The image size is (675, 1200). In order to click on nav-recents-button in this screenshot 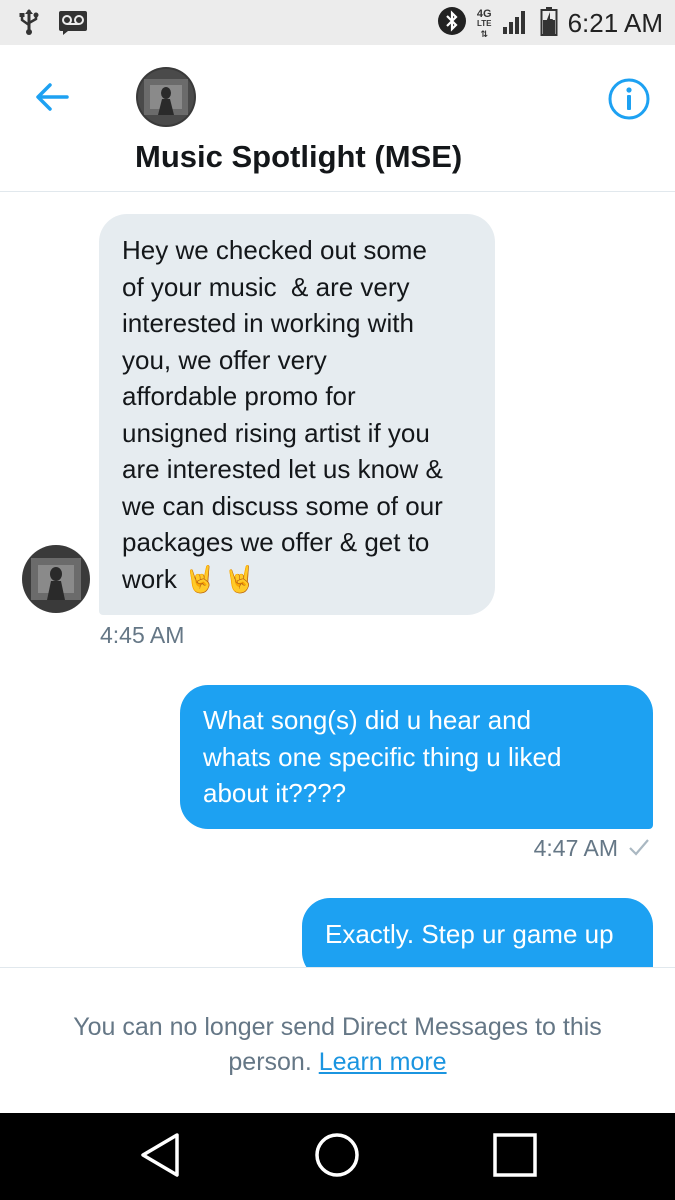, I will do `click(515, 1157)`.